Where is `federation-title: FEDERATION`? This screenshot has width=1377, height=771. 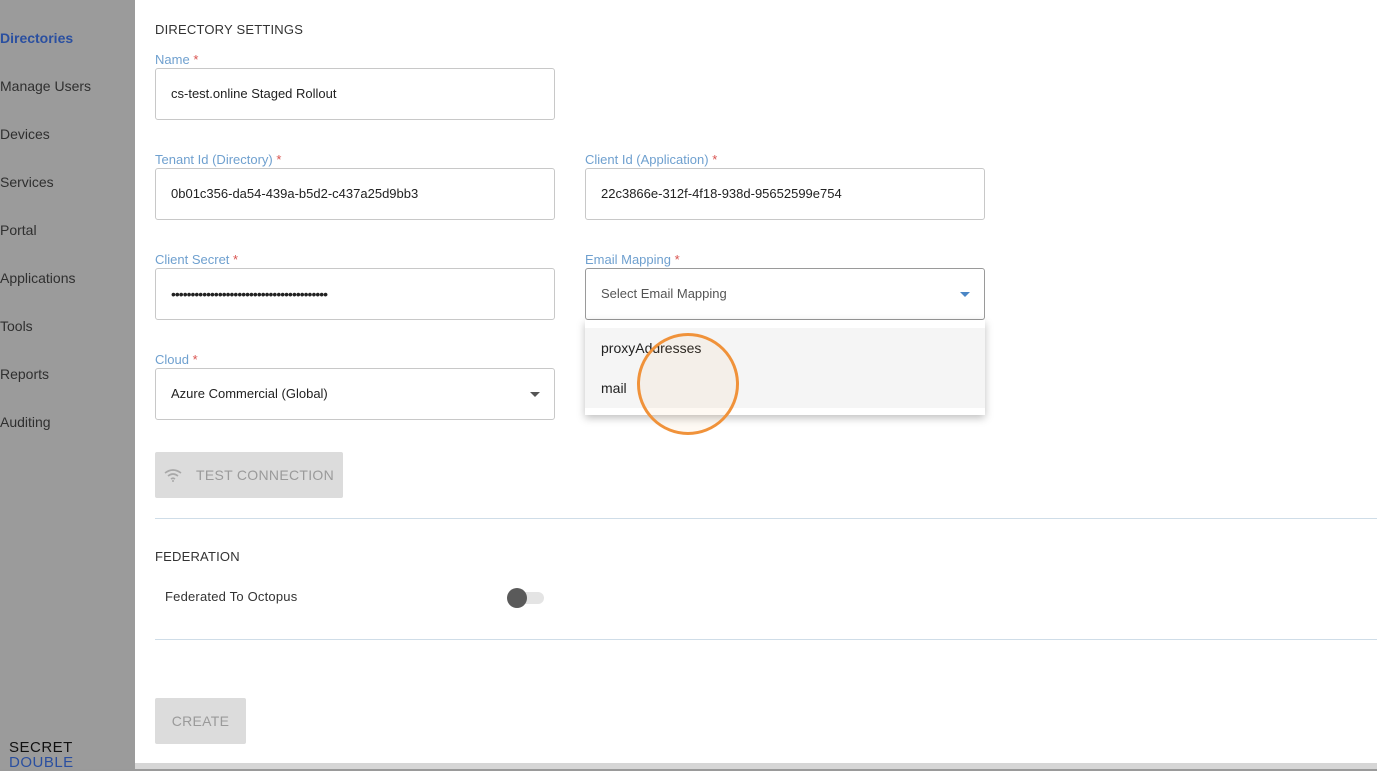 federation-title: FEDERATION is located at coordinates (197, 556).